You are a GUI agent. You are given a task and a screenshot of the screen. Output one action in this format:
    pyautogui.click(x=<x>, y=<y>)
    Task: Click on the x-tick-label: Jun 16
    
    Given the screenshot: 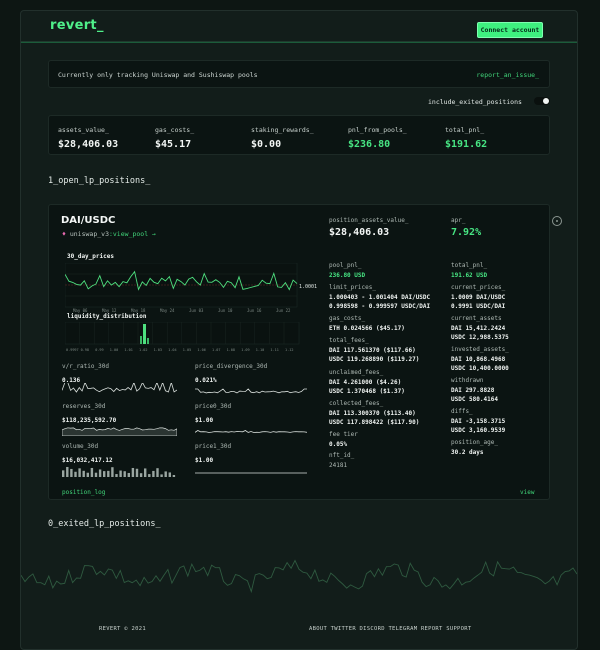 What is the action you would take?
    pyautogui.click(x=254, y=310)
    